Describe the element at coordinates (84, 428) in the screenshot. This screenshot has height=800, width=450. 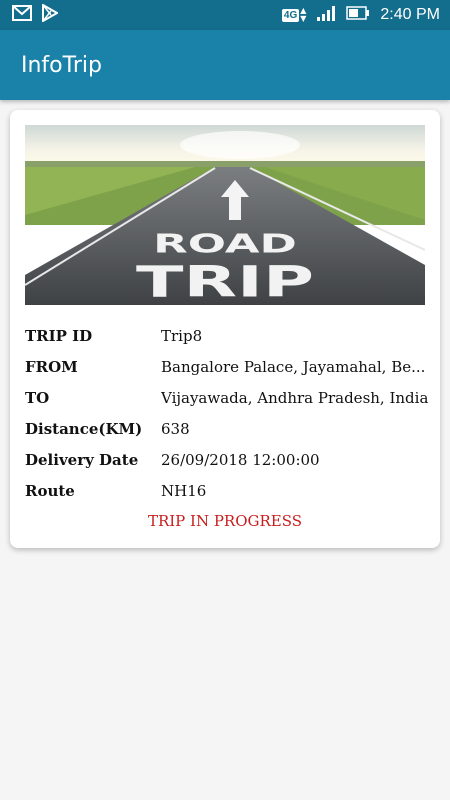
I see `row-label: Distance(KM)` at that location.